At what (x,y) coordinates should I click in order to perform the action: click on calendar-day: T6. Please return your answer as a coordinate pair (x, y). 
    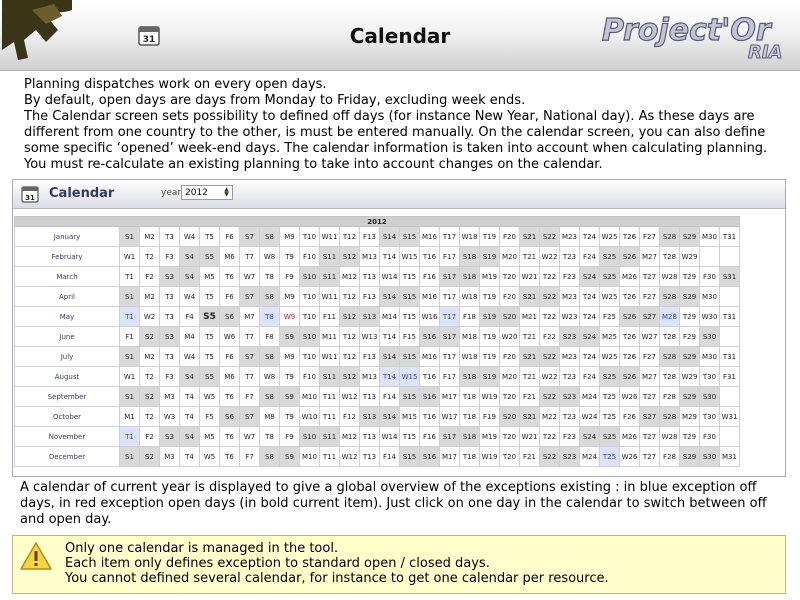
    Looking at the image, I should click on (229, 436).